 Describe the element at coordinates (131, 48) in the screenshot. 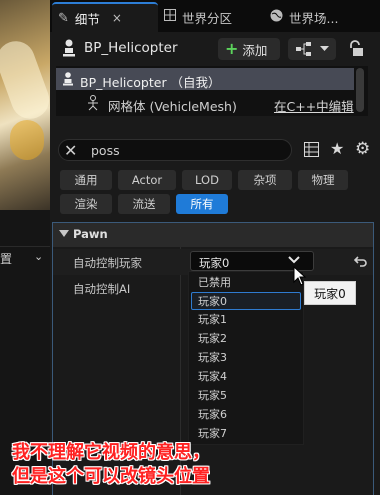

I see `object-title: BP_Helicopter` at that location.